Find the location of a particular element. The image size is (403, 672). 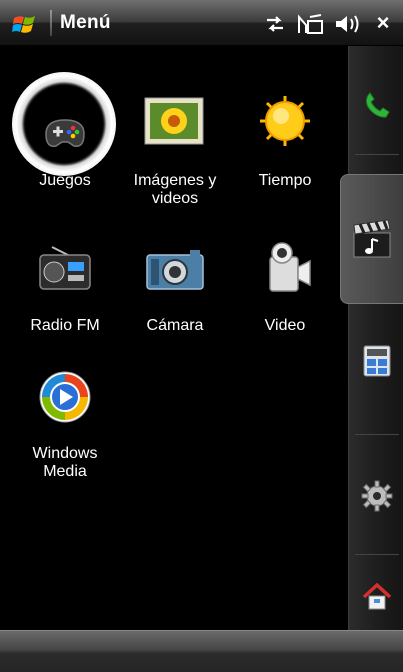

app-label: Video is located at coordinates (285, 325).